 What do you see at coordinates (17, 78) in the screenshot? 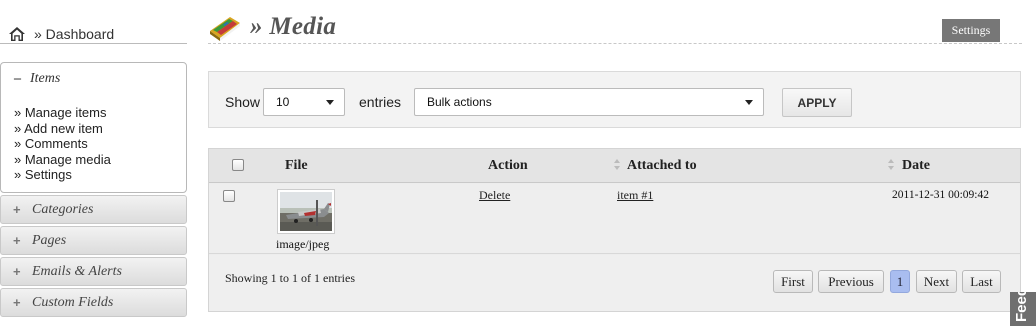
I see `collapse-icon: –` at bounding box center [17, 78].